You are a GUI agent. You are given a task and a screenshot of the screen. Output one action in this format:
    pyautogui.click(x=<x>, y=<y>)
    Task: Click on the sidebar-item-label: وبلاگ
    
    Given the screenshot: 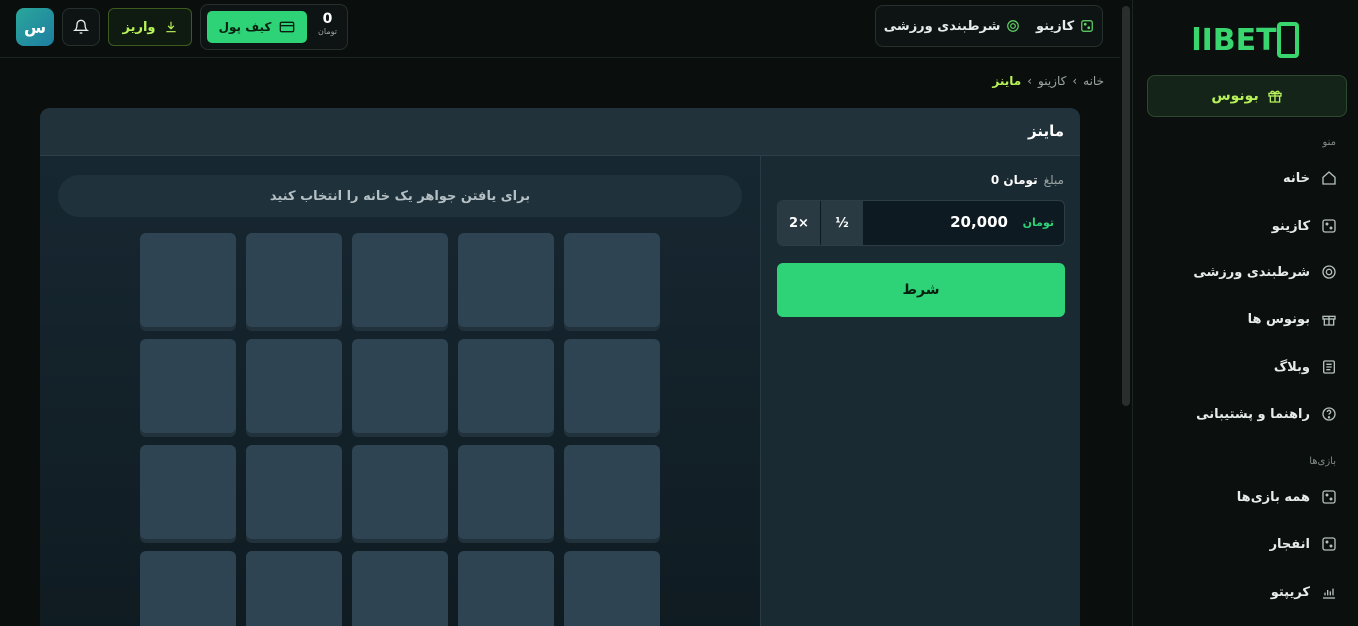 What is the action you would take?
    pyautogui.click(x=1291, y=367)
    